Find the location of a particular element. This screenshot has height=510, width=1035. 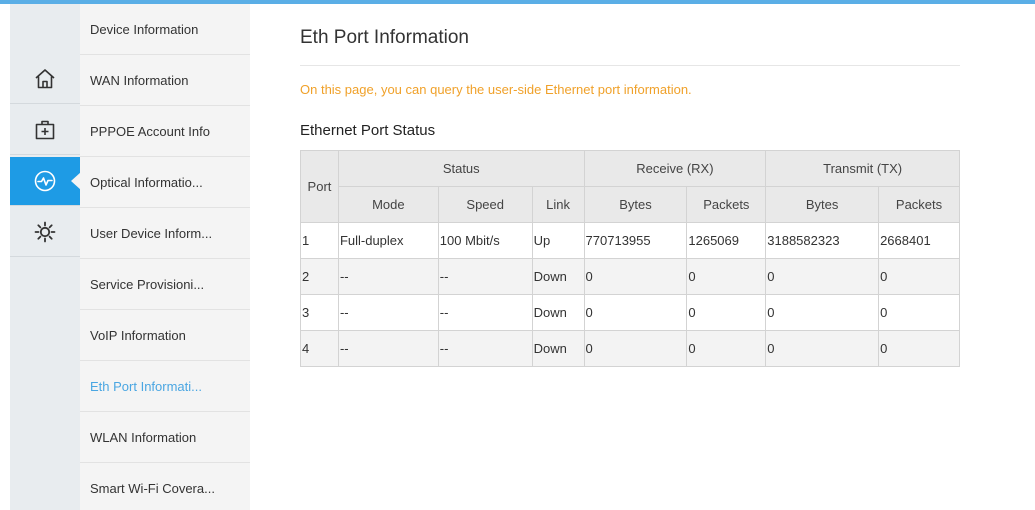

header-port: Port is located at coordinates (319, 186).